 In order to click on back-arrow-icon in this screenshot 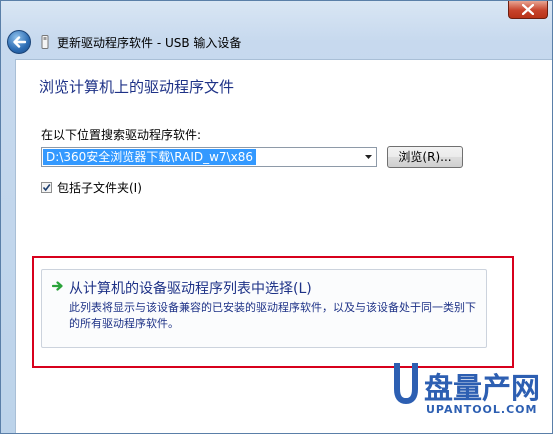, I will do `click(19, 42)`.